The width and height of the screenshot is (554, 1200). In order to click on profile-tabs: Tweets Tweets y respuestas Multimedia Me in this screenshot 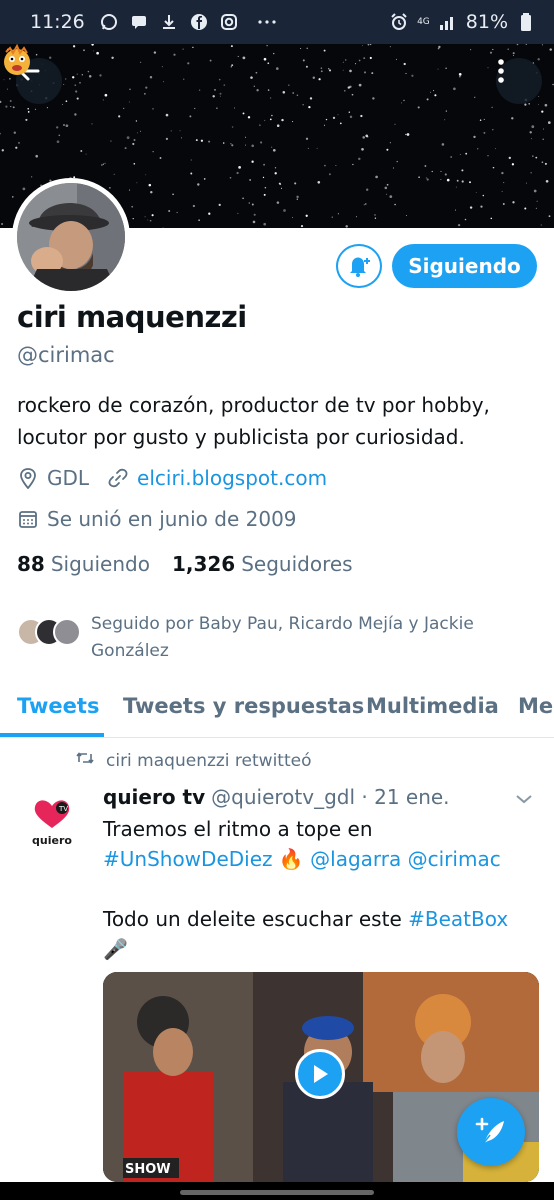, I will do `click(277, 711)`.